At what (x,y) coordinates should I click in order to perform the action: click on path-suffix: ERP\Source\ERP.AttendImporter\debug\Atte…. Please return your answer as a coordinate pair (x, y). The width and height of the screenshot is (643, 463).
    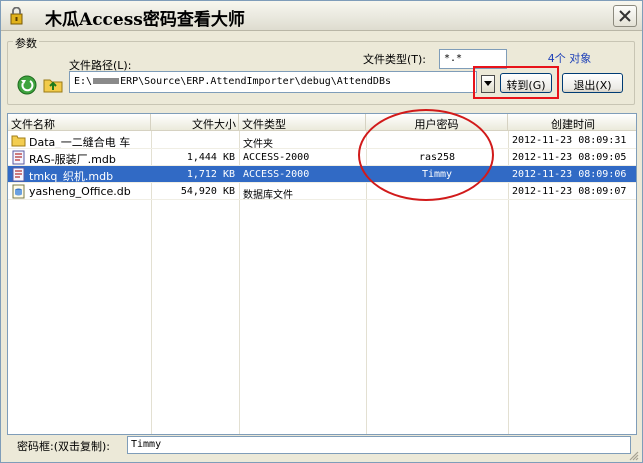
    Looking at the image, I should click on (255, 81).